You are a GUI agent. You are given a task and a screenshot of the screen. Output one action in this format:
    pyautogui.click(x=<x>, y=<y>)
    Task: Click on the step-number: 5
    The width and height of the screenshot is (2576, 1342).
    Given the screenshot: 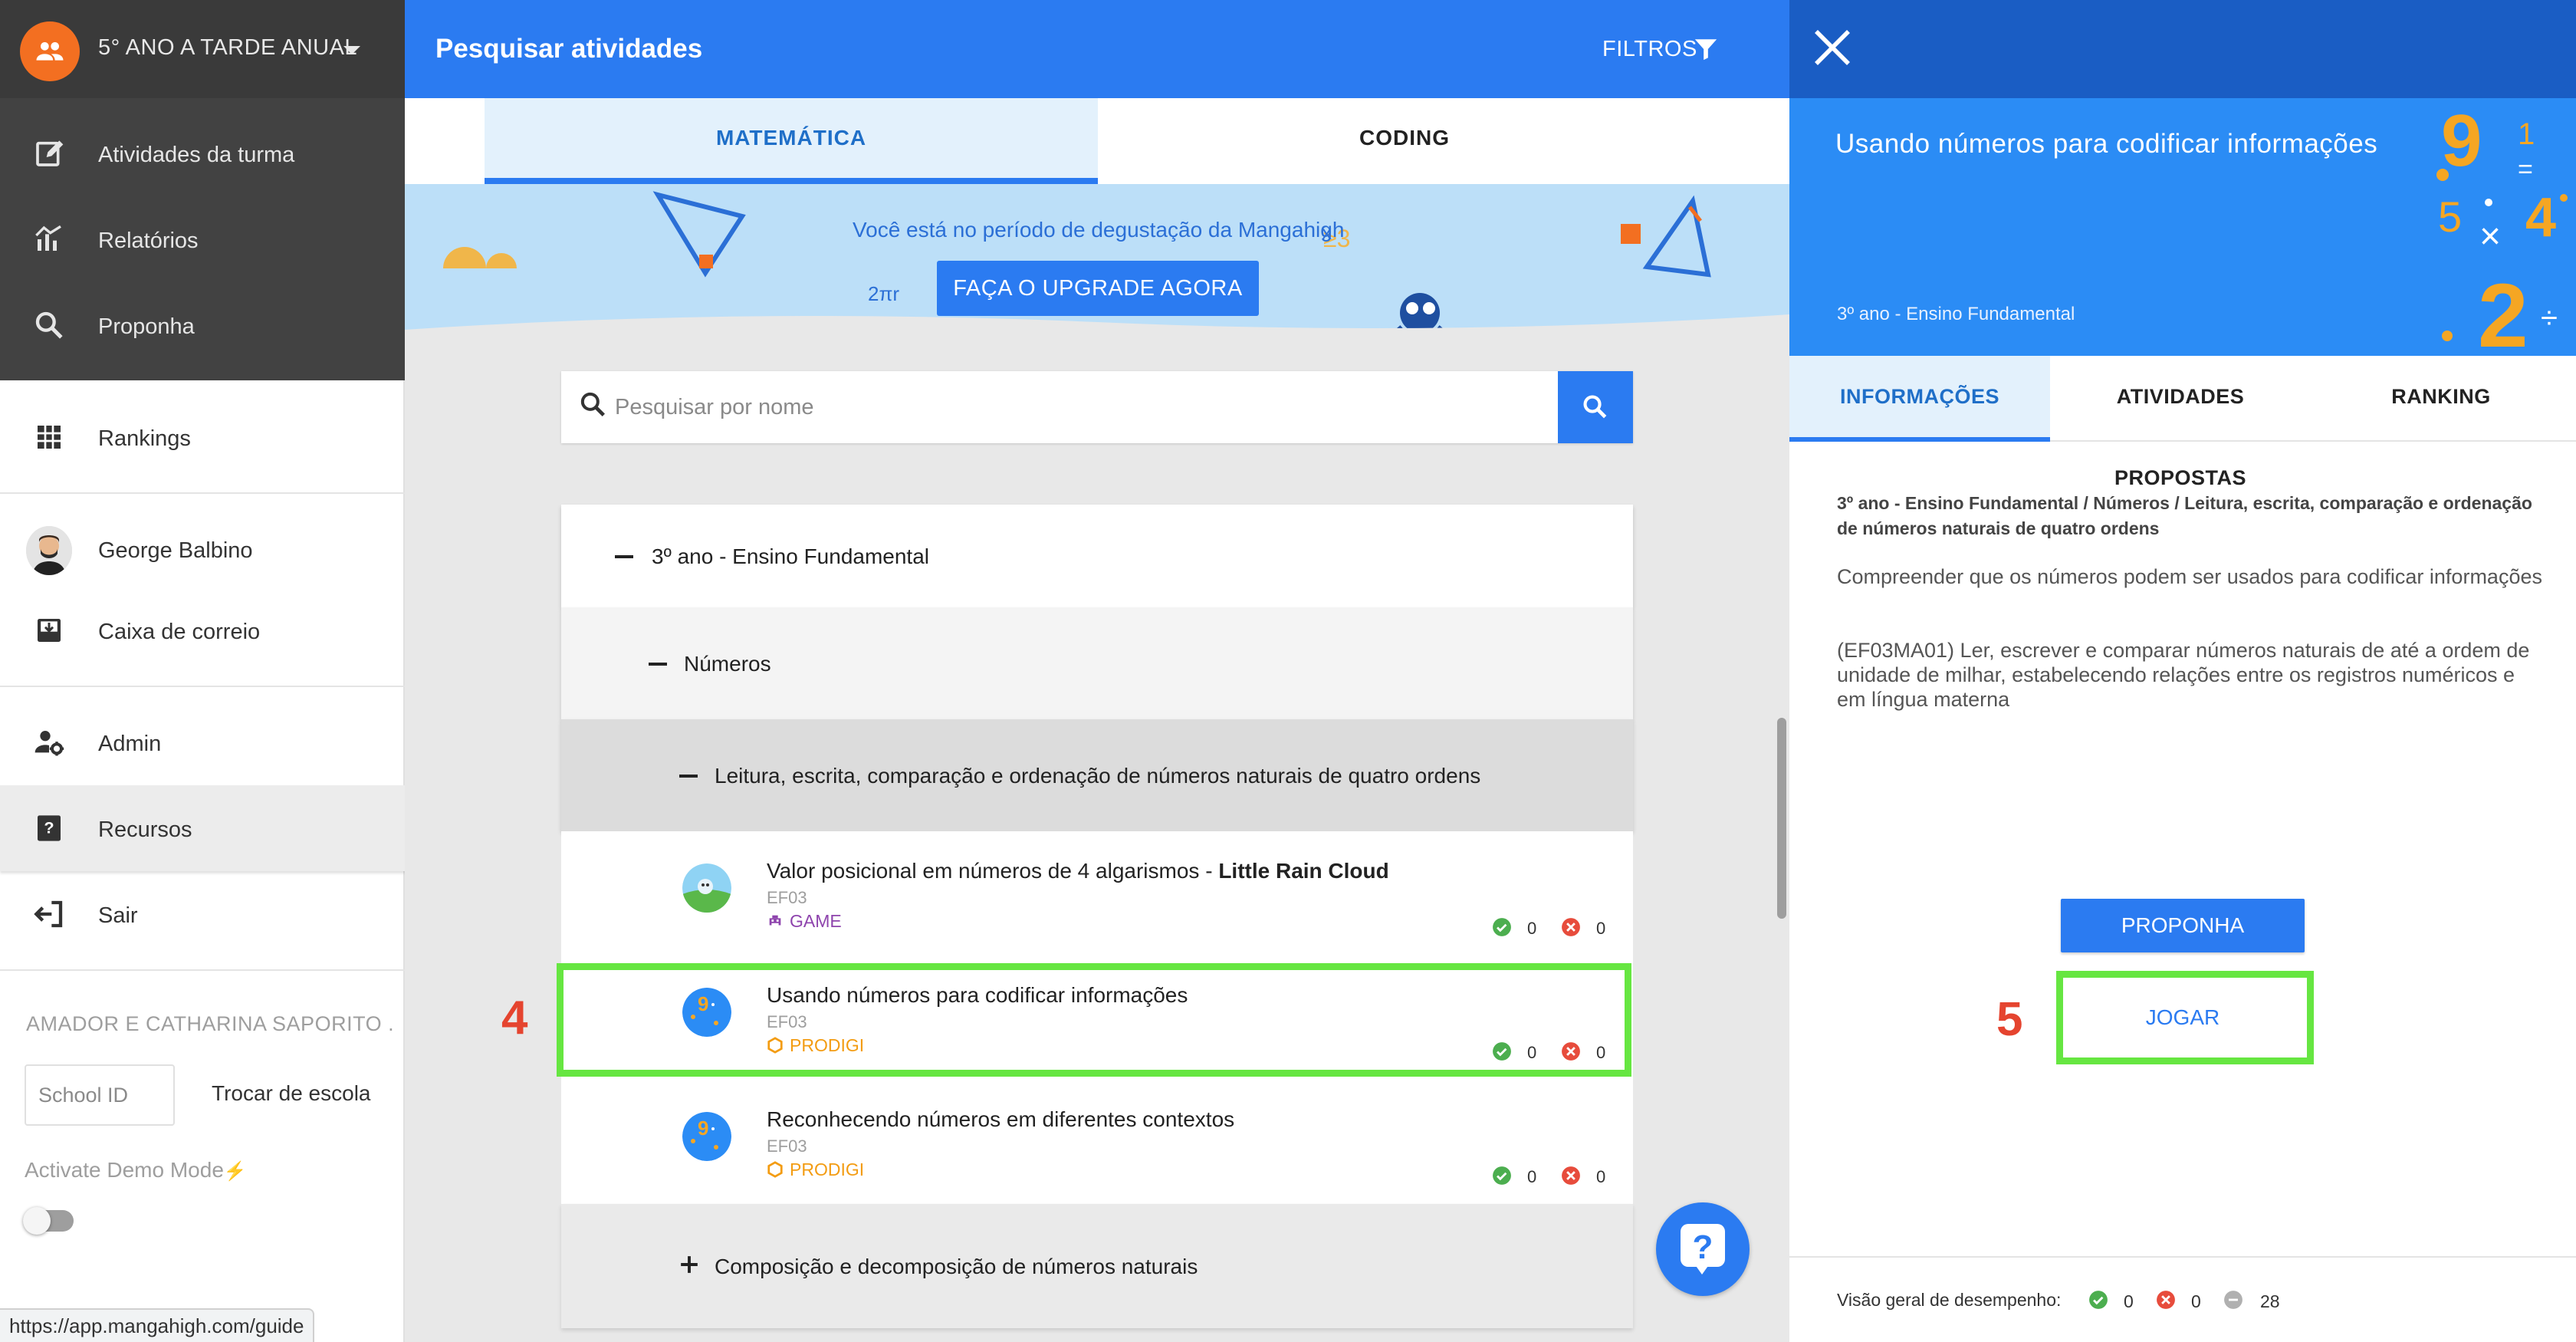 What is the action you would take?
    pyautogui.click(x=2009, y=1019)
    